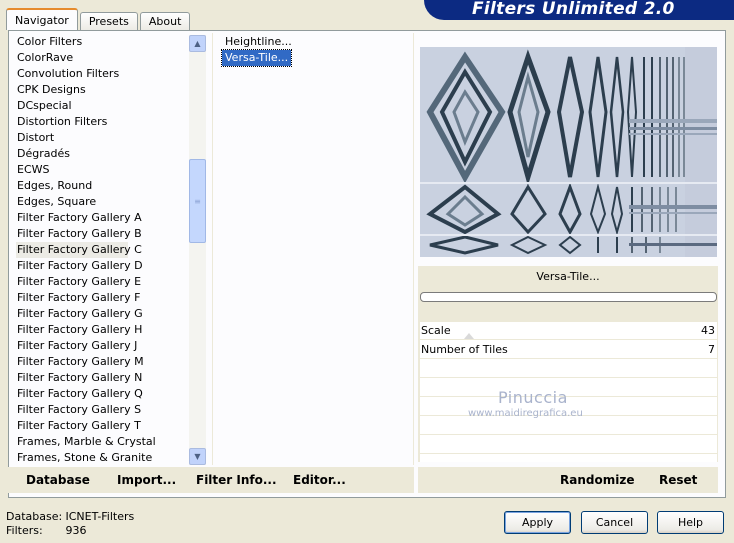 The width and height of the screenshot is (734, 543). Describe the element at coordinates (80, 362) in the screenshot. I see `category-item: Filter Factory Gallery M` at that location.